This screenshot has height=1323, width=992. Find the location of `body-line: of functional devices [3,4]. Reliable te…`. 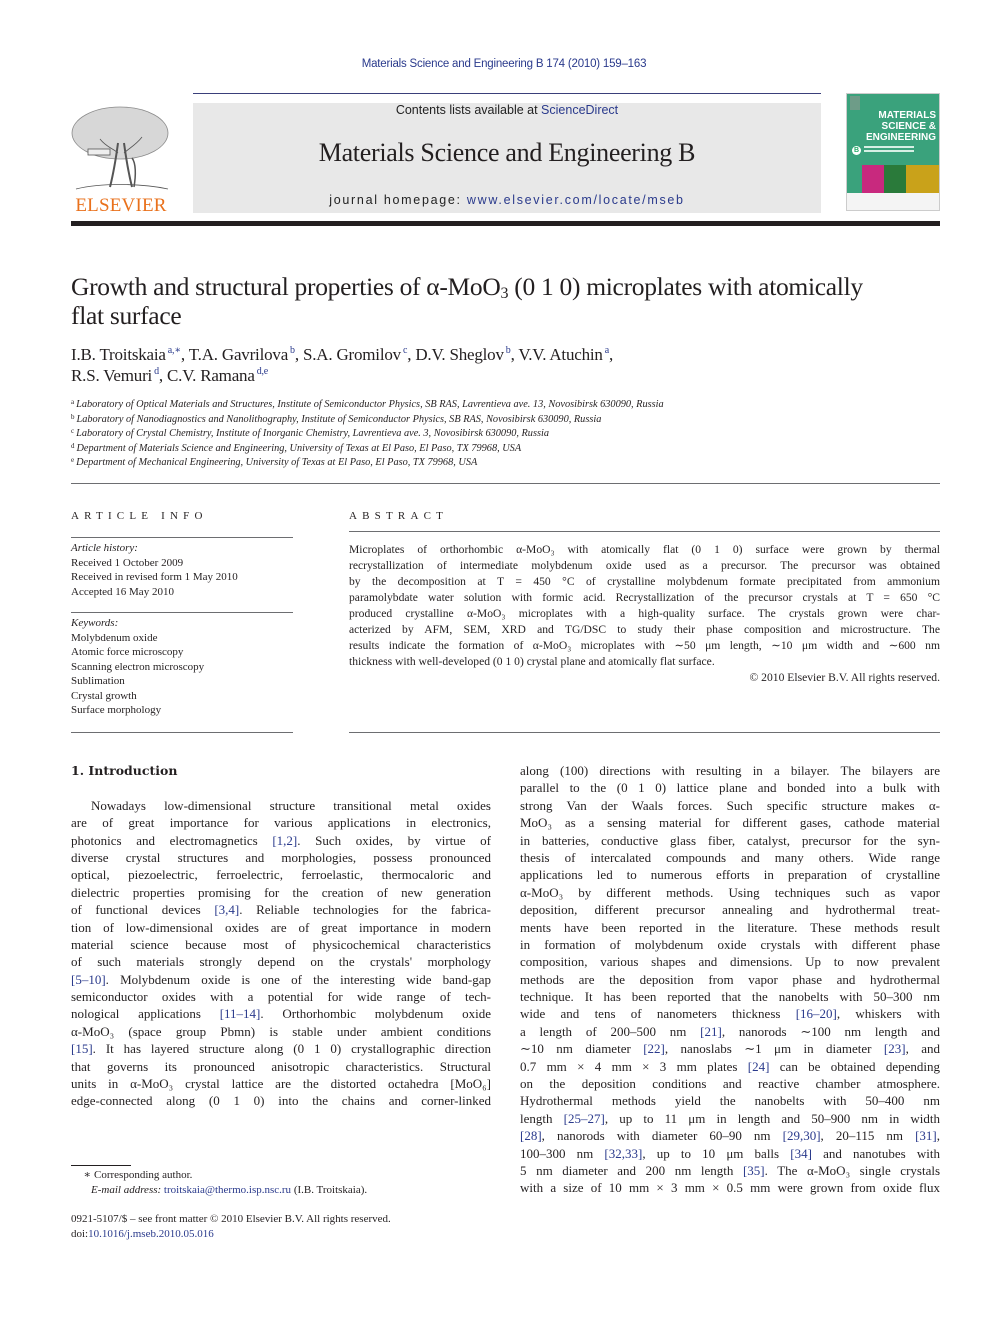

body-line: of functional devices [3,4]. Reliable te… is located at coordinates (281, 910).